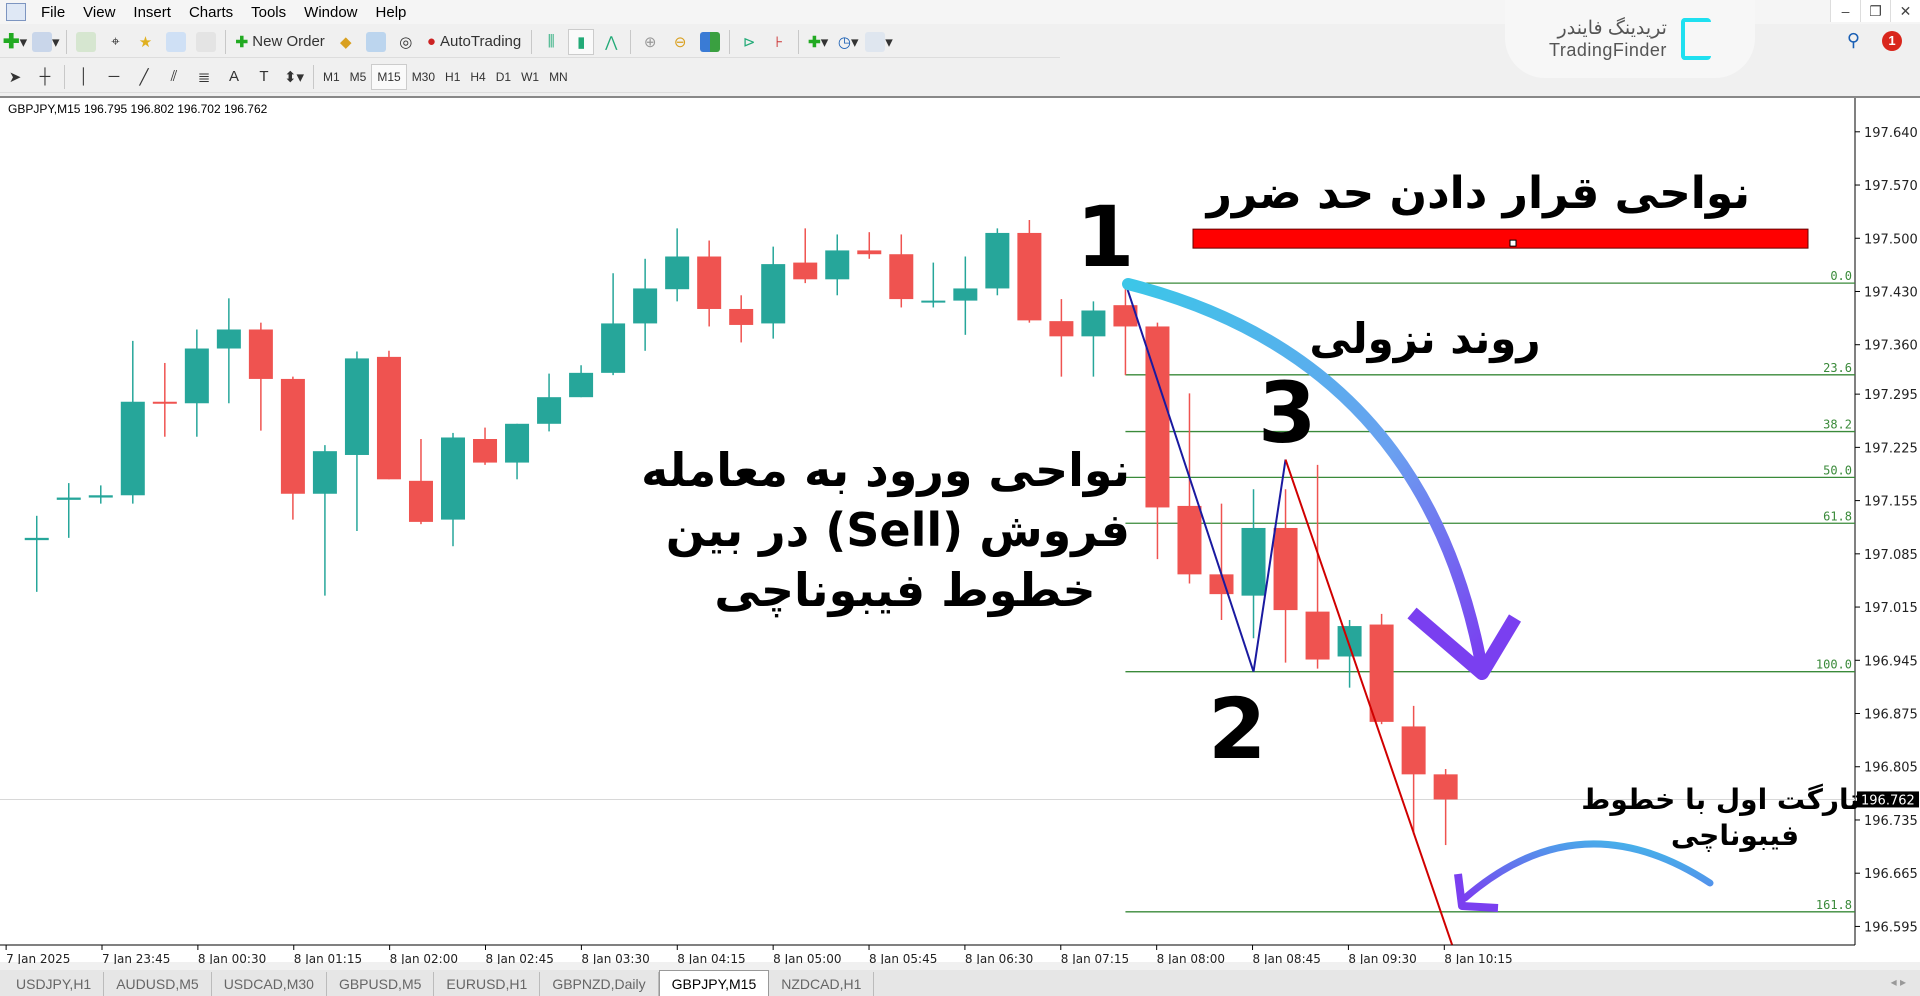 The width and height of the screenshot is (1920, 996). Describe the element at coordinates (885, 470) in the screenshot. I see `entry-line-1: نواحی ورود به معامله` at that location.